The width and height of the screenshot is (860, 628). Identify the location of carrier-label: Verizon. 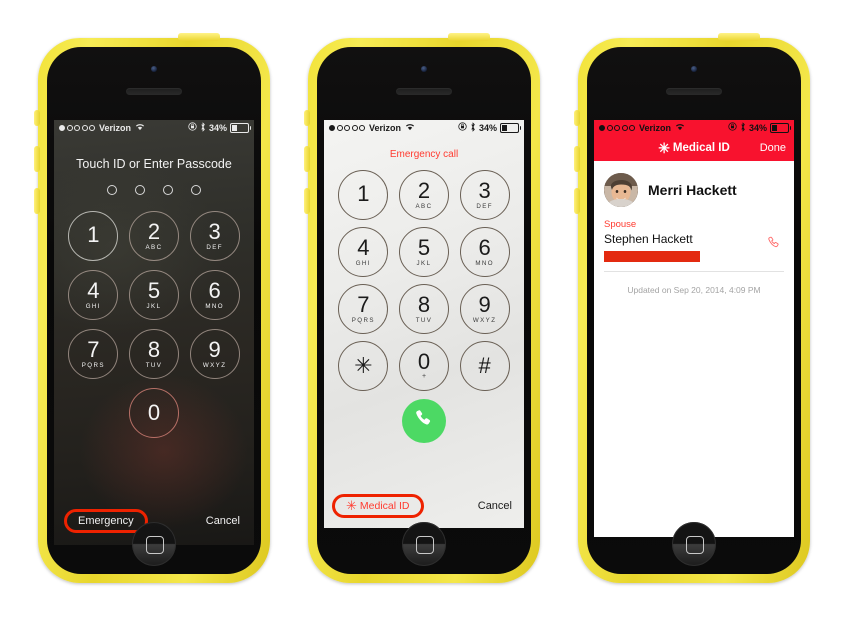
(115, 127).